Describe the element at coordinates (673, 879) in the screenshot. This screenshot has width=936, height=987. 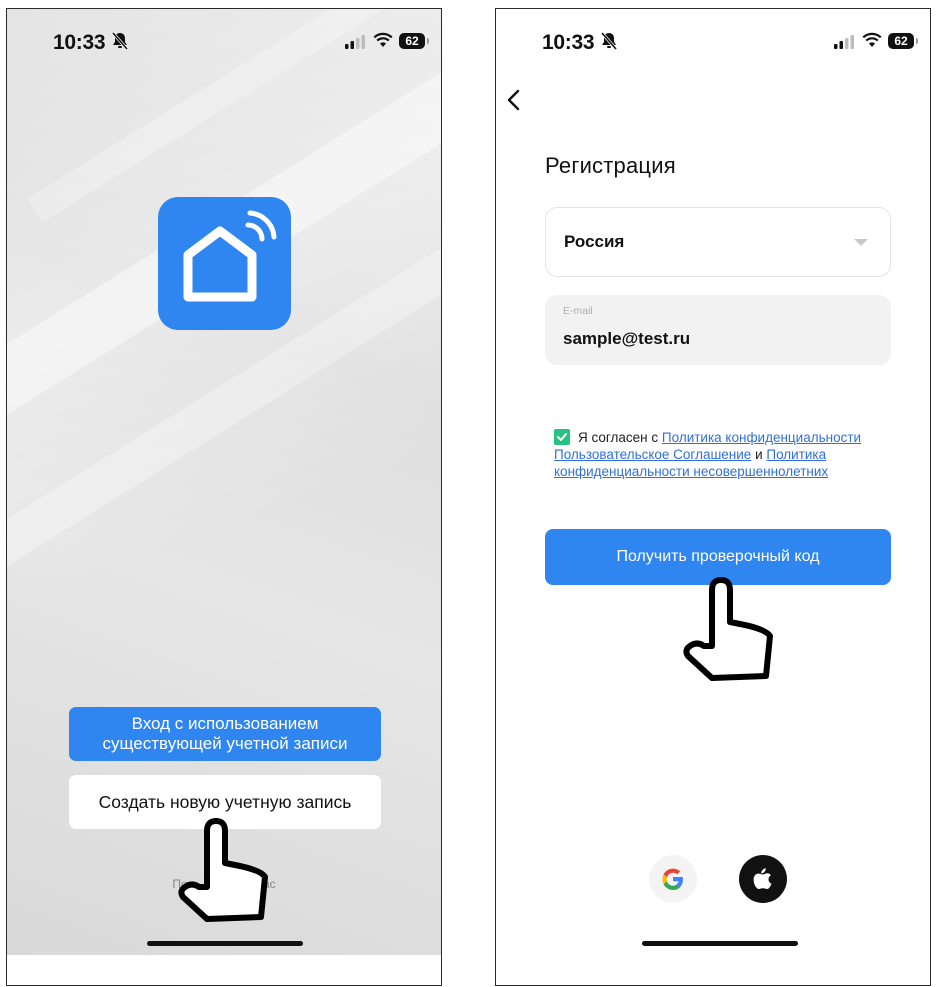
I see `google-icon` at that location.